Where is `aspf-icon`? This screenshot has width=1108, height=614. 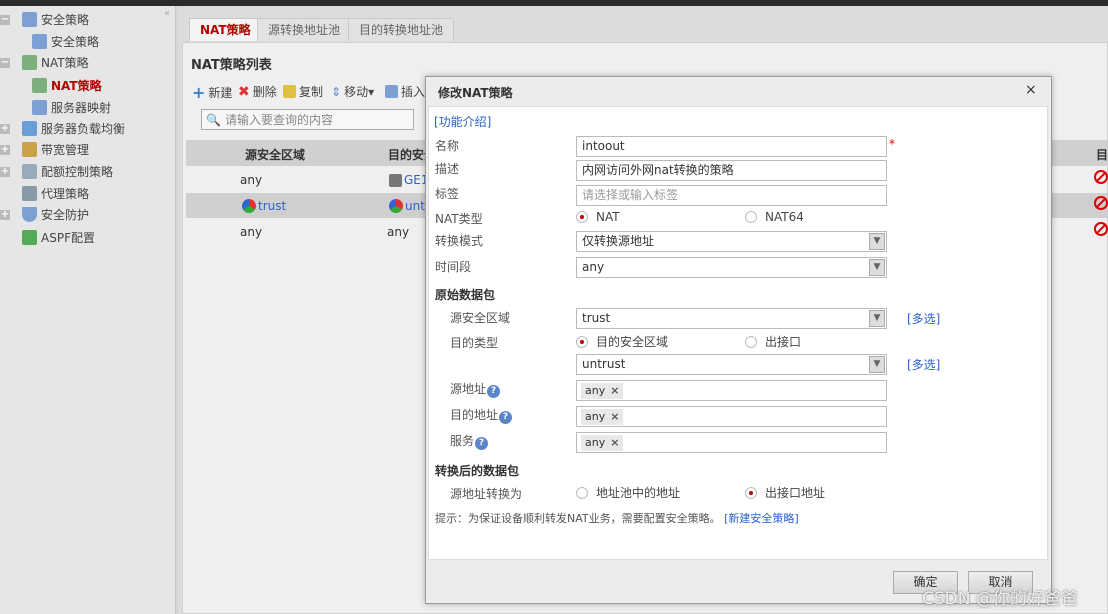
aspf-icon is located at coordinates (29, 237).